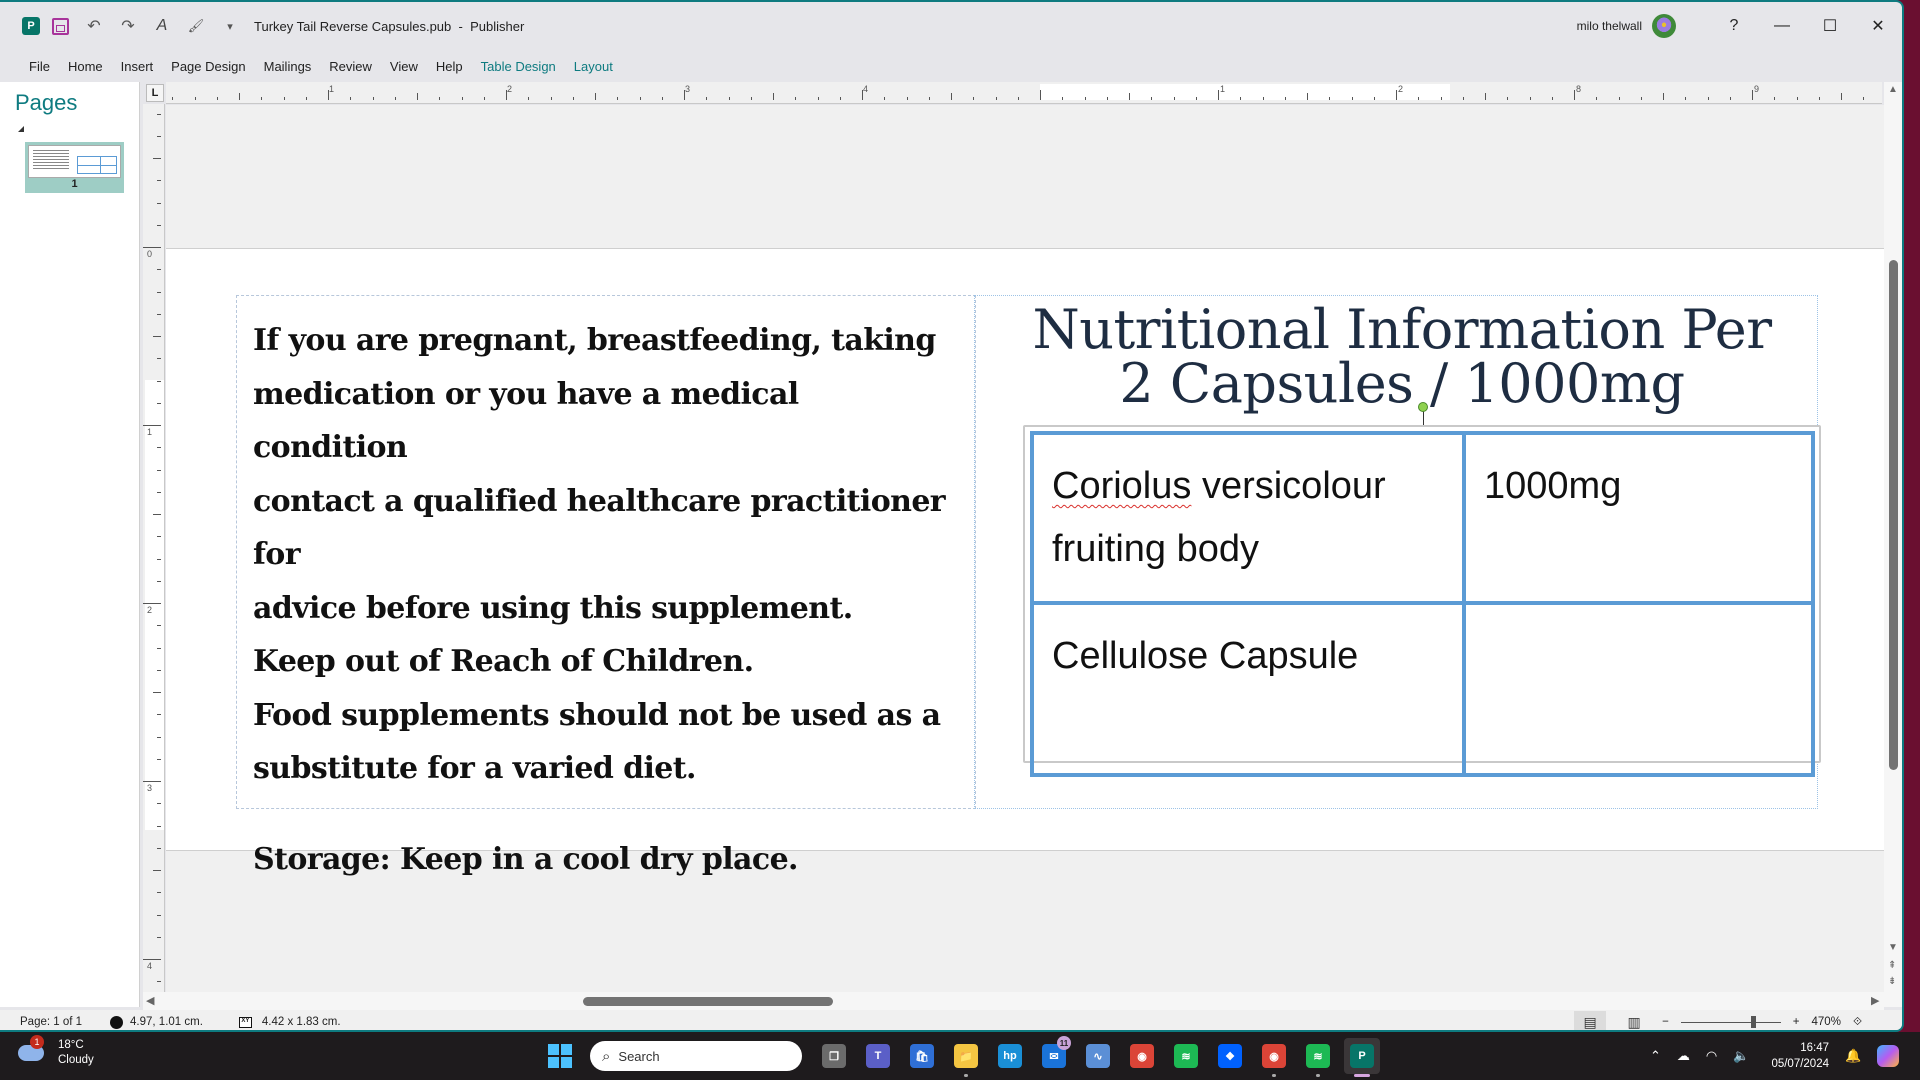 Image resolution: width=1920 pixels, height=1080 pixels. What do you see at coordinates (1248, 689) in the screenshot?
I see `table-cell-ingredient: Cellulose Capsule` at bounding box center [1248, 689].